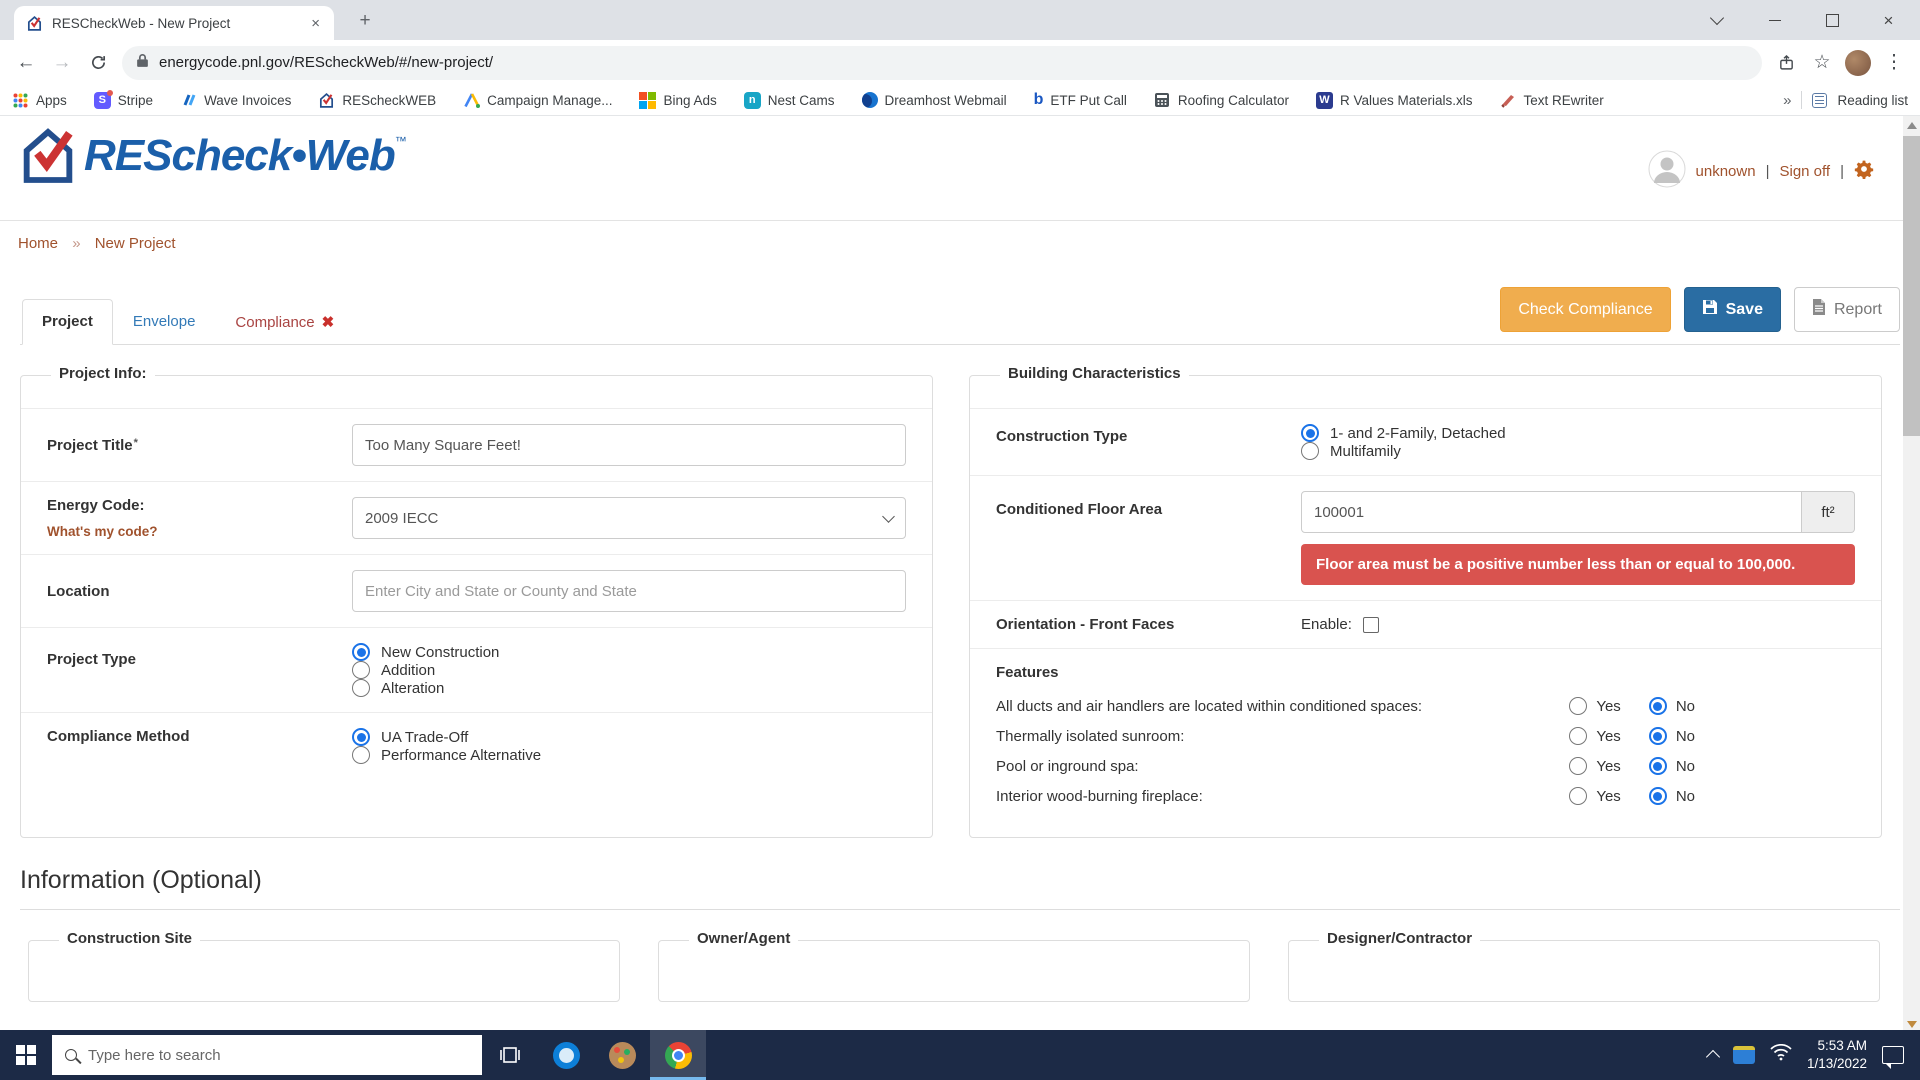  I want to click on radio-performance-alternative: Performance Alternative, so click(629, 755).